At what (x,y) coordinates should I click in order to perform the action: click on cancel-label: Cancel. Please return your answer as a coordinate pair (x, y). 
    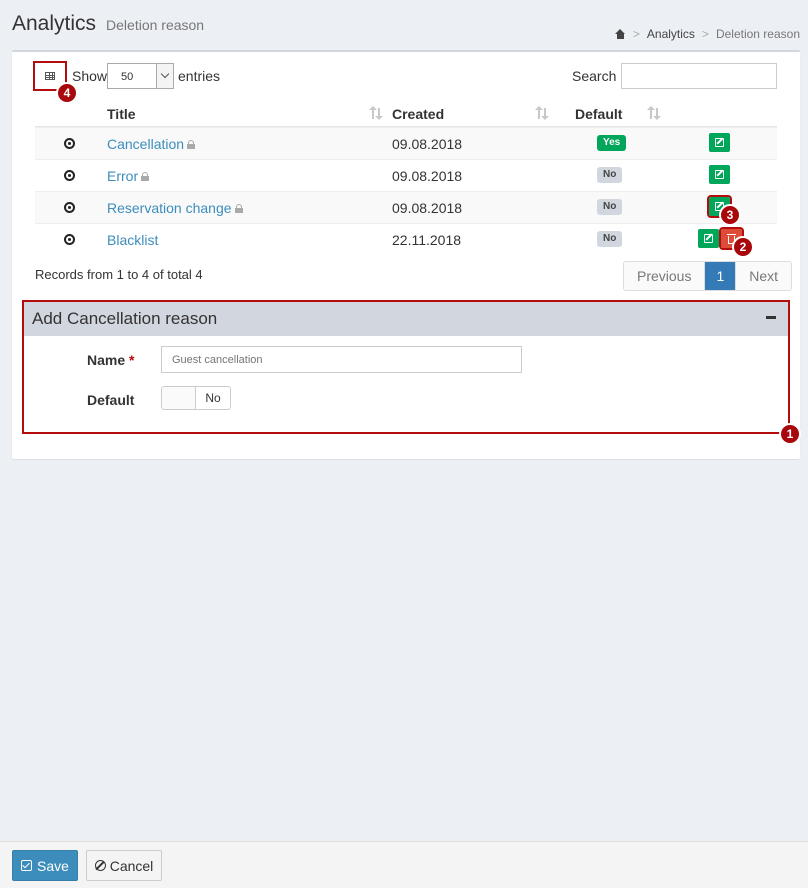
    Looking at the image, I should click on (131, 865).